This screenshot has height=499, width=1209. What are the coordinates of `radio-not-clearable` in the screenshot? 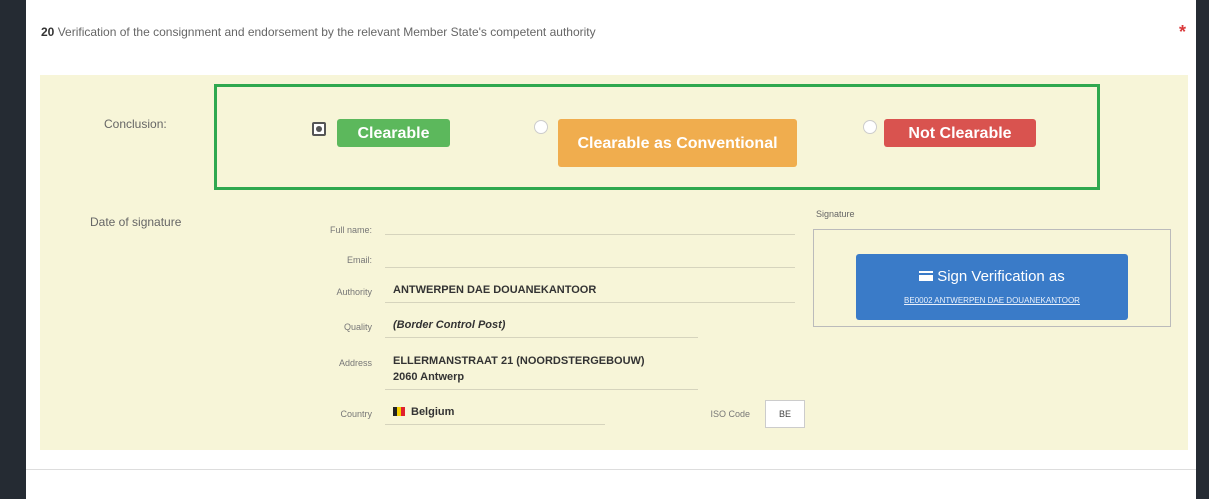 It's located at (870, 127).